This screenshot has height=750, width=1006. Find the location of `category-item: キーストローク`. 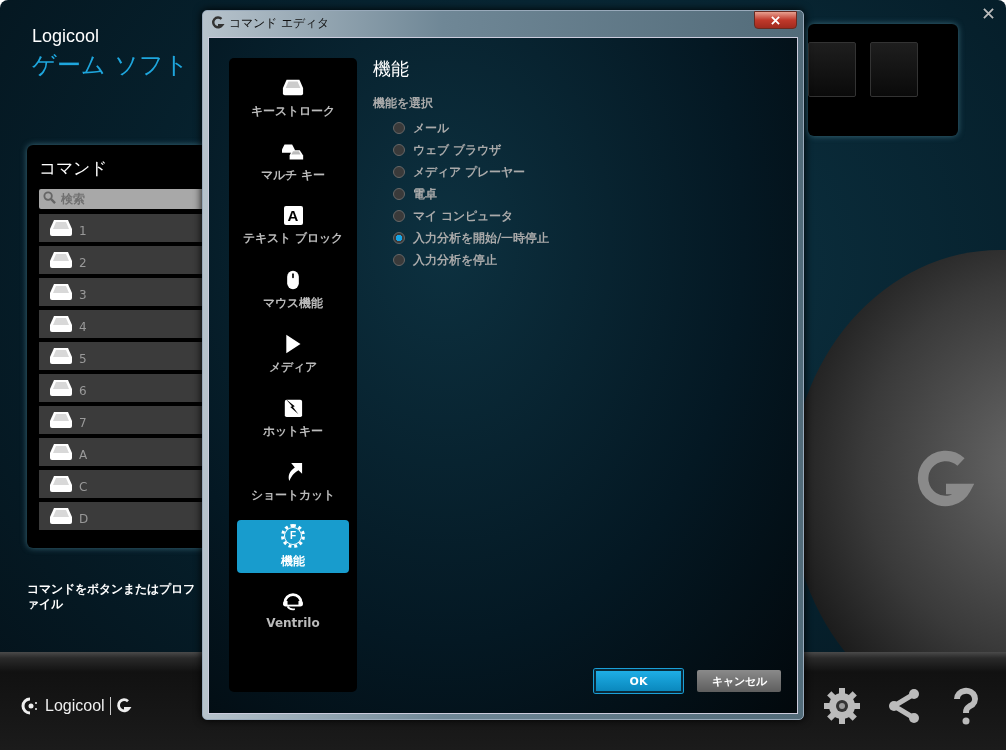

category-item: キーストローク is located at coordinates (293, 98).